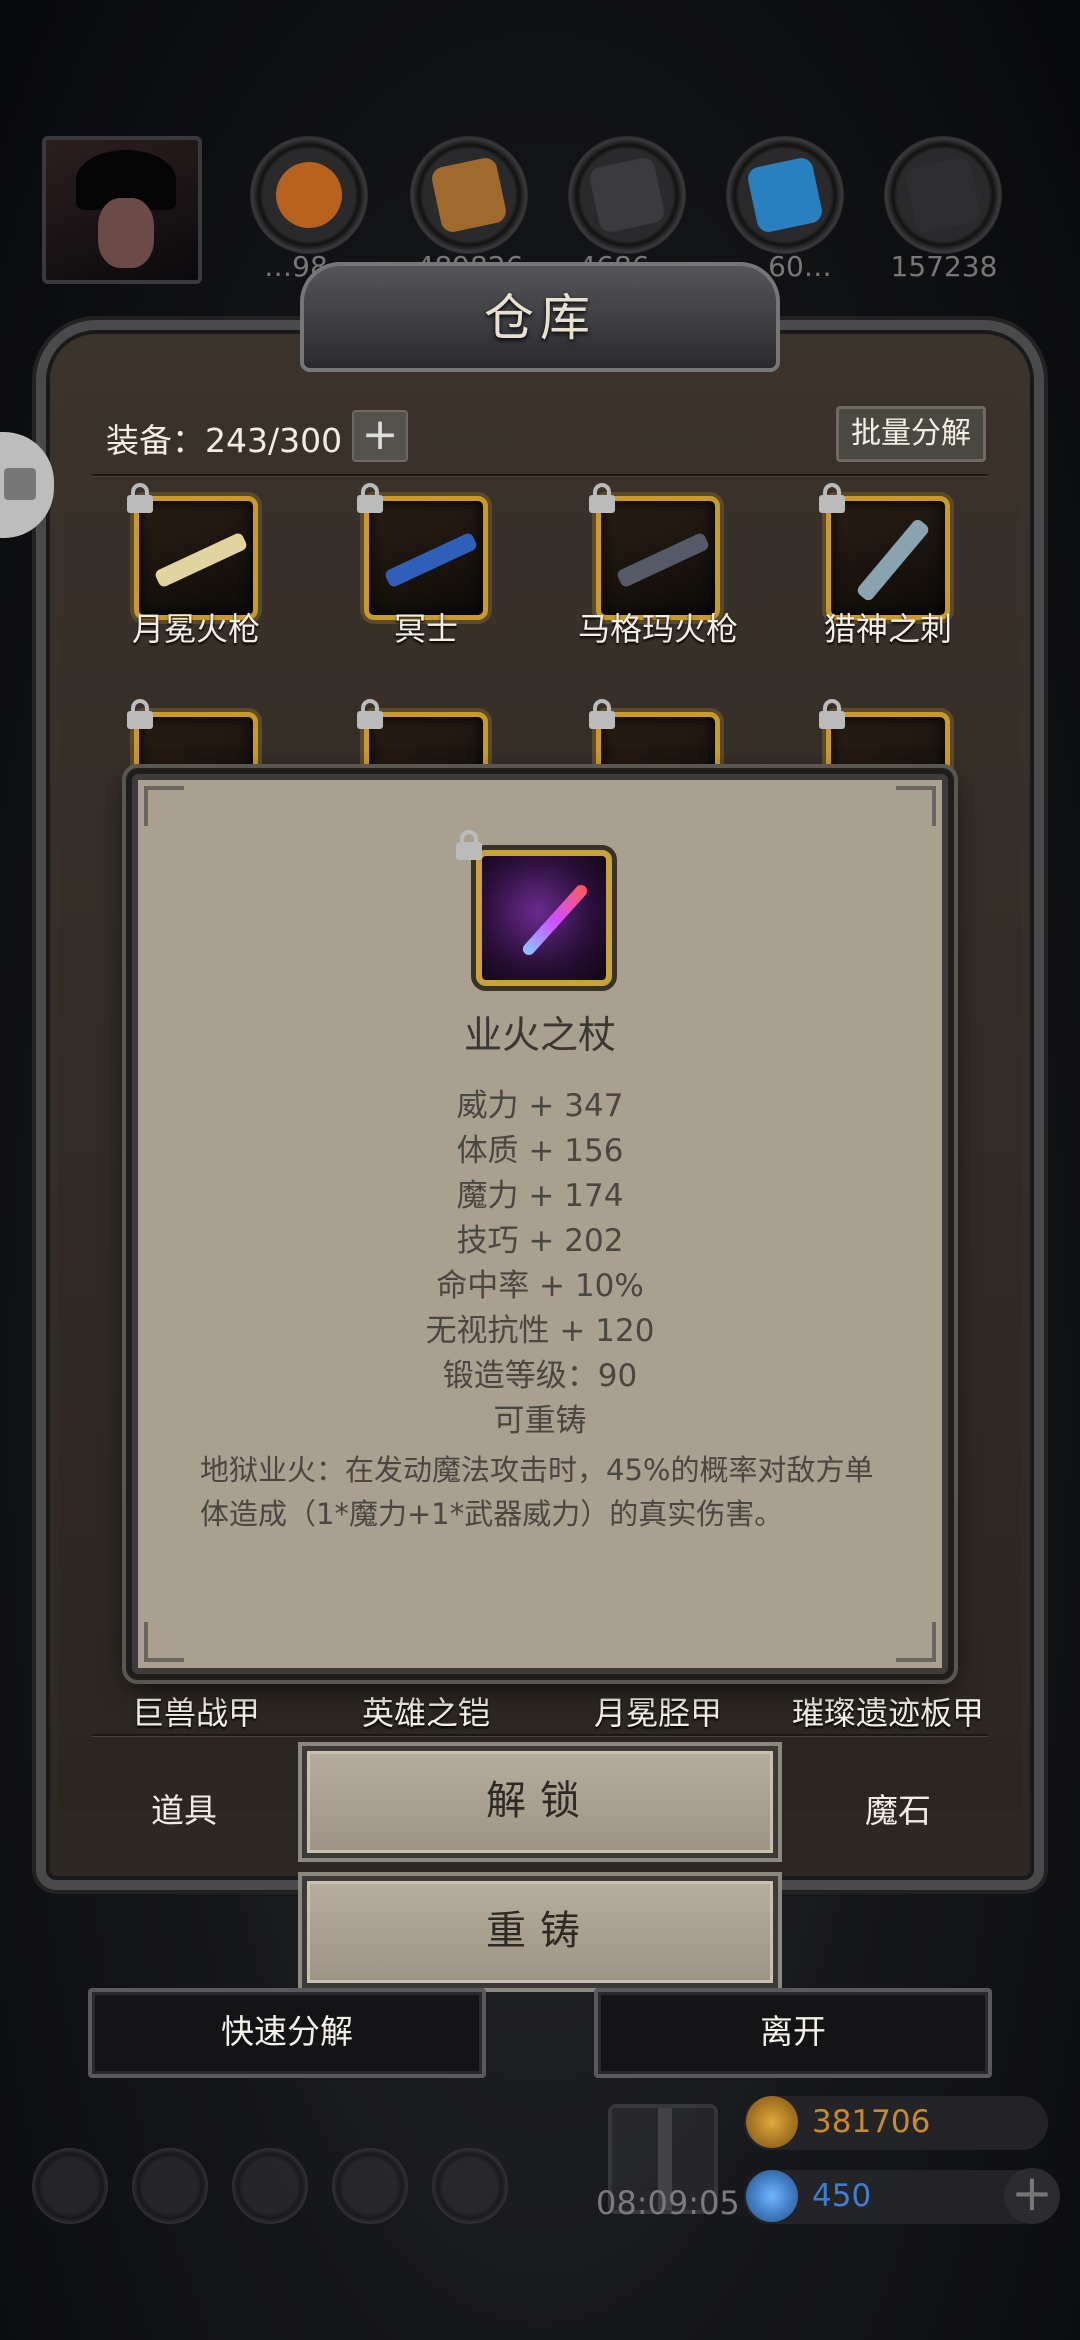  I want to click on gem-icon, so click(772, 2196).